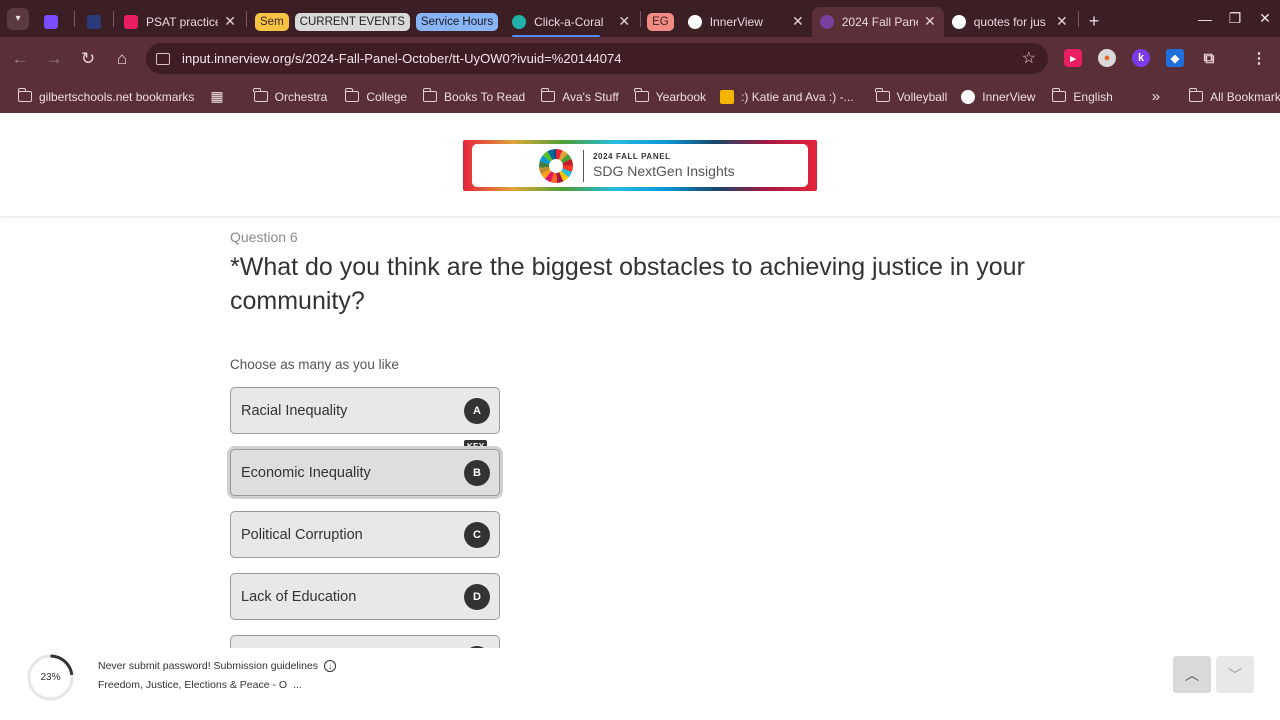 Image resolution: width=1280 pixels, height=720 pixels. I want to click on banner-text: 2024 FALL PANEL SDG NextGen Insights, so click(664, 165).